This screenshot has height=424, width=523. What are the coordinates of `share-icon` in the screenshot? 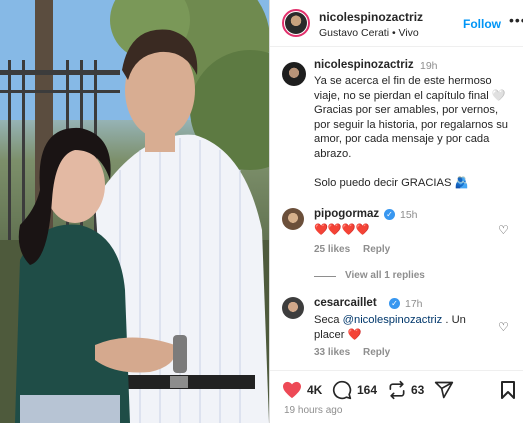 It's located at (444, 390).